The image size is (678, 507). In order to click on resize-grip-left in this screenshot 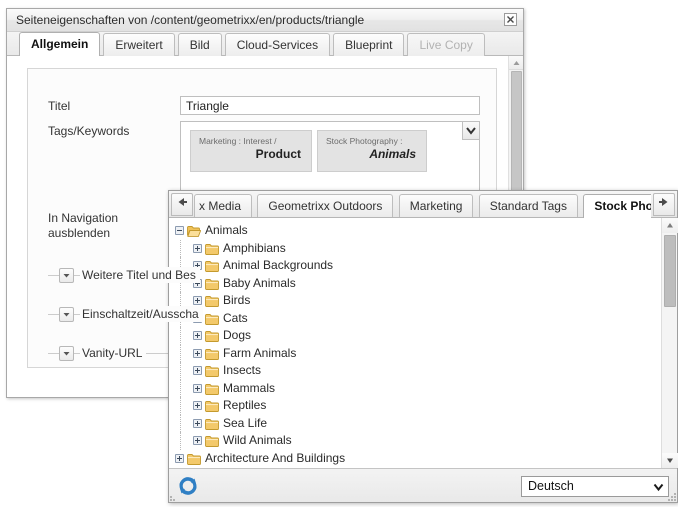, I will do `click(174, 497)`.